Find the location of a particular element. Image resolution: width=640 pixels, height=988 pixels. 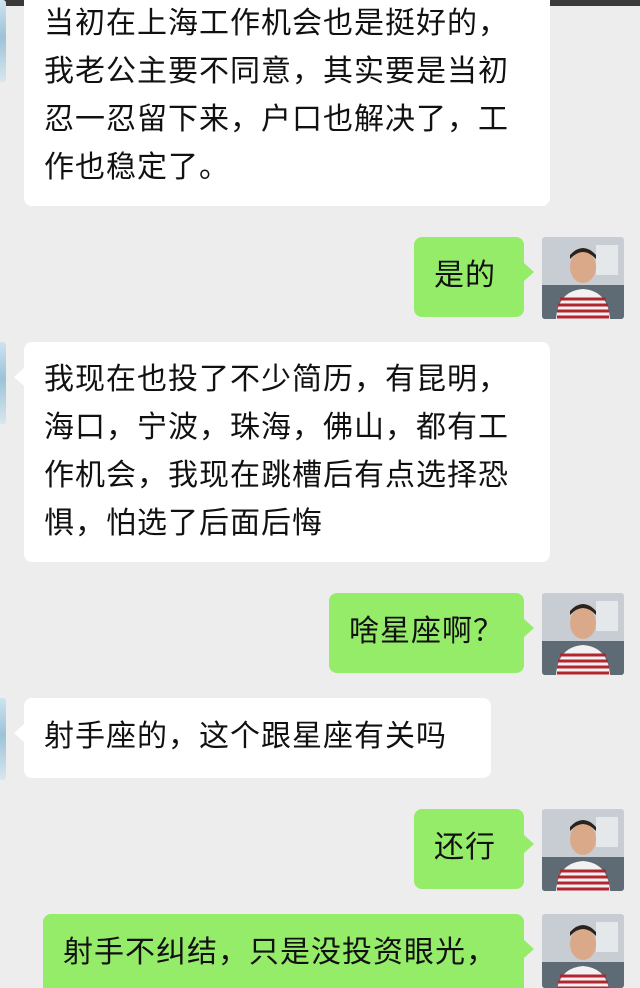

message-bubble-outgoing: 是的 is located at coordinates (474, 277).